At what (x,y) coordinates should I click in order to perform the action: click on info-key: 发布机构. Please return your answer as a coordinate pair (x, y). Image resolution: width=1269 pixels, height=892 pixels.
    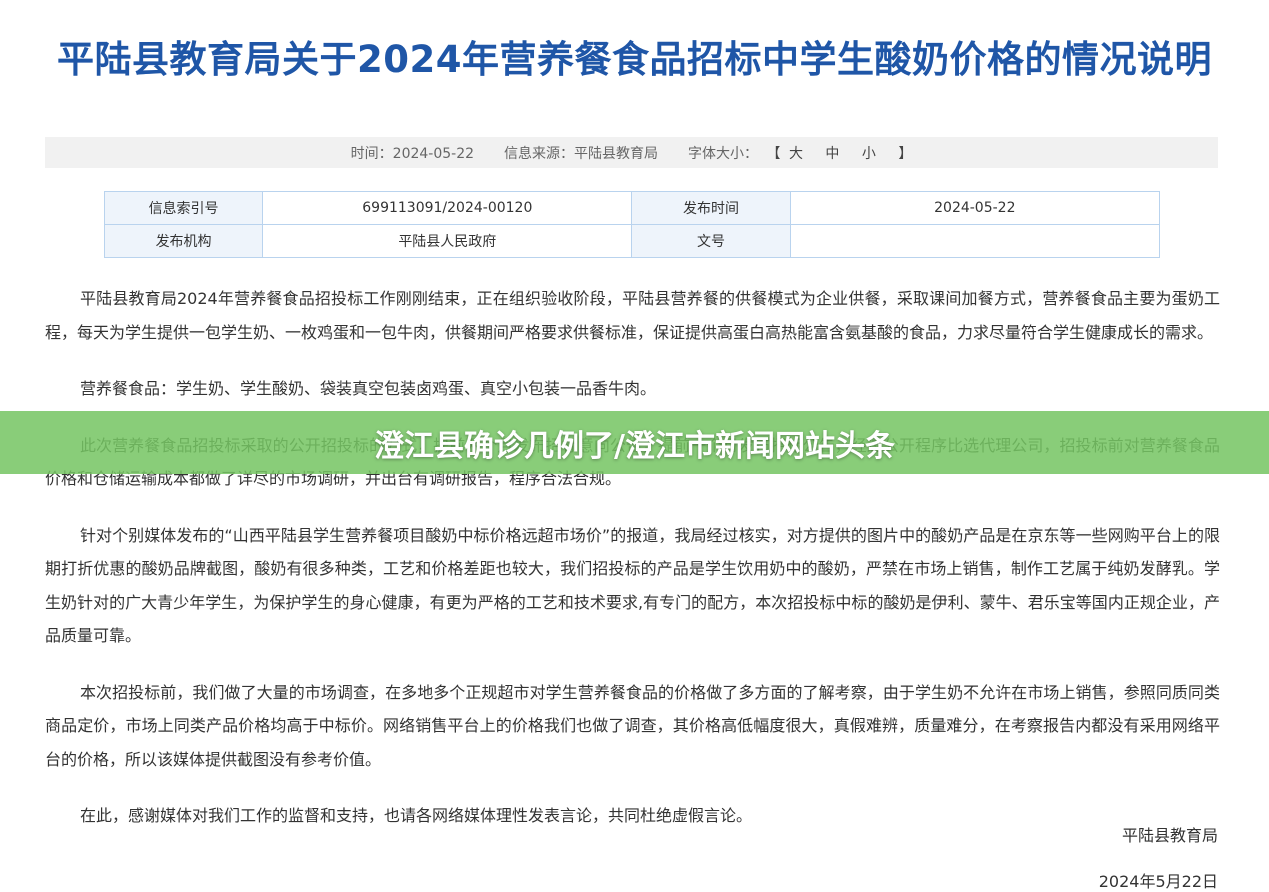
    Looking at the image, I should click on (183, 241).